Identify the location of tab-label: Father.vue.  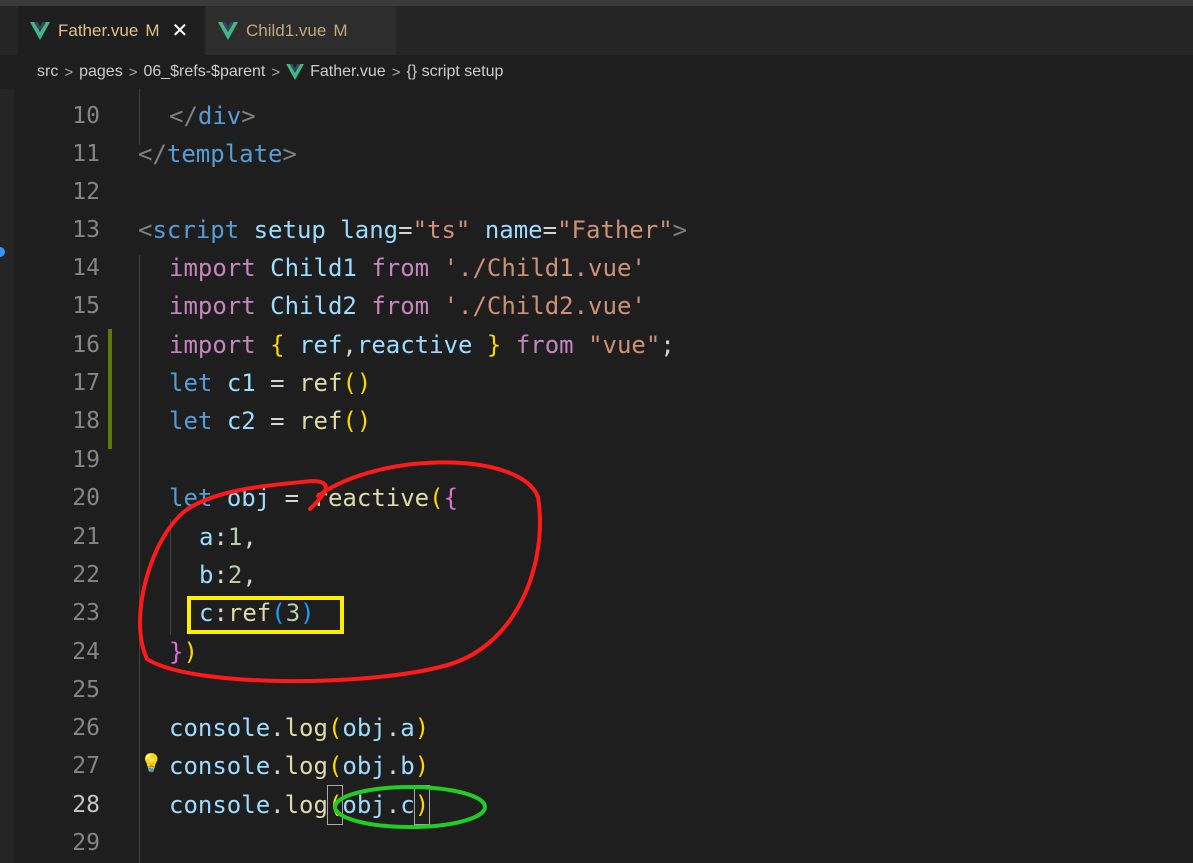
(98, 30).